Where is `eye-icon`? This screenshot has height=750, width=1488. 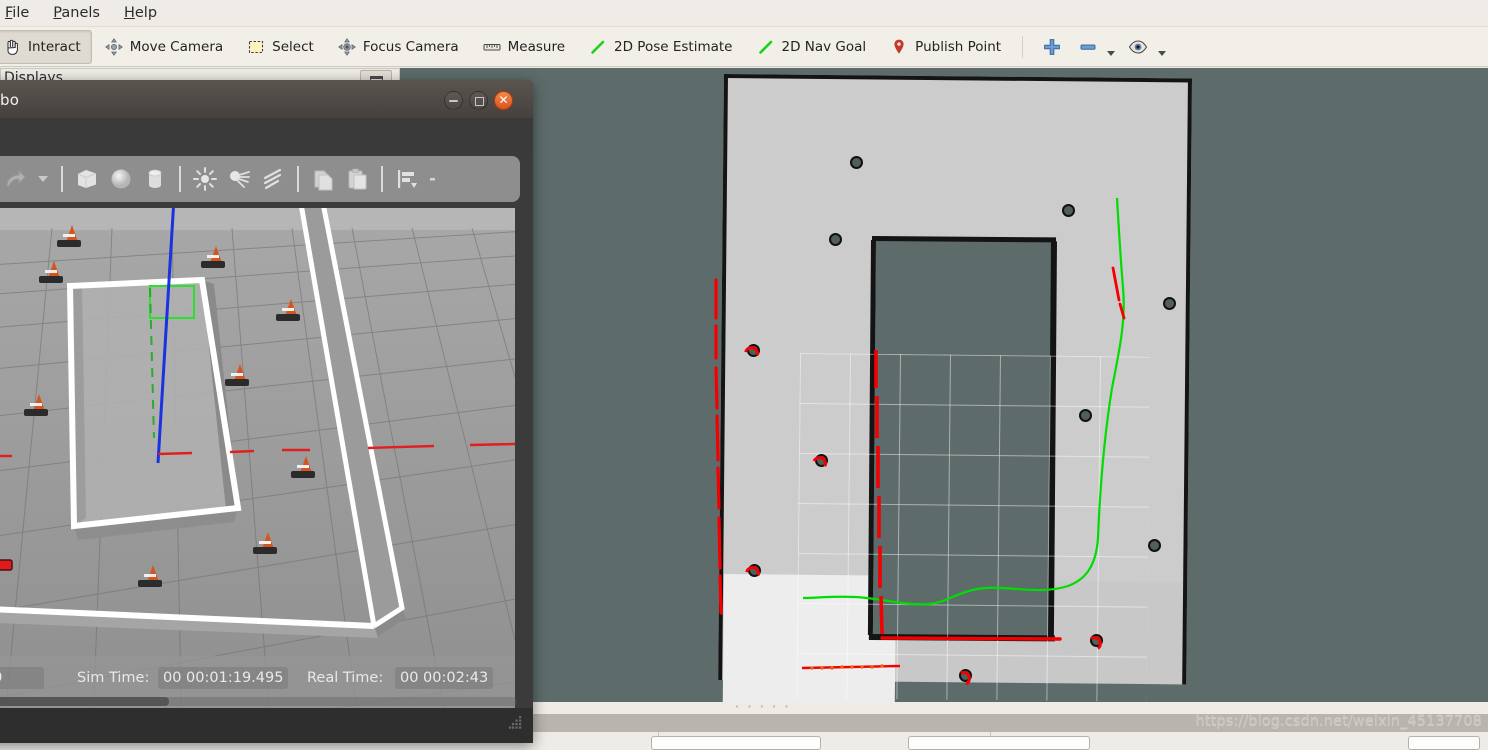 eye-icon is located at coordinates (1138, 47).